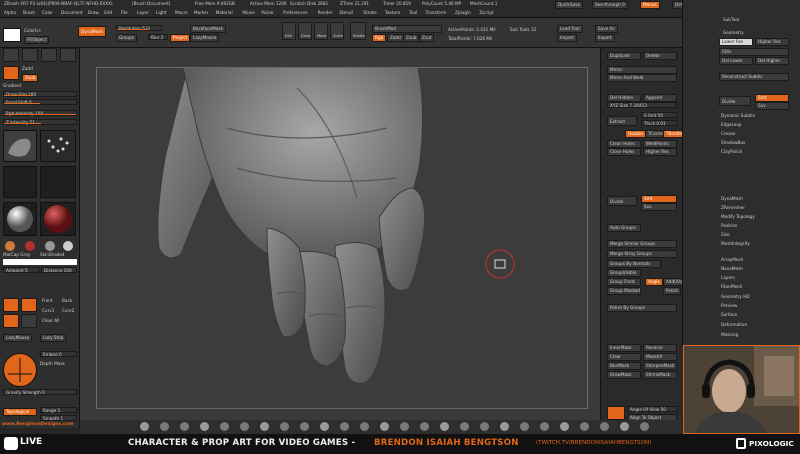 This screenshot has width=800, height=454. Describe the element at coordinates (754, 52) in the screenshot. I see `sdiv-slider: SDiv` at that location.